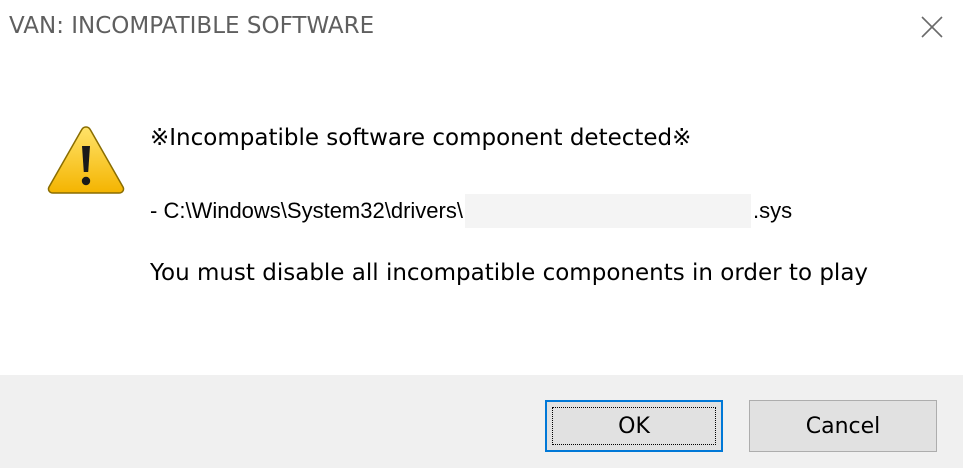 The image size is (963, 468). I want to click on ok-button-label: OK, so click(634, 426).